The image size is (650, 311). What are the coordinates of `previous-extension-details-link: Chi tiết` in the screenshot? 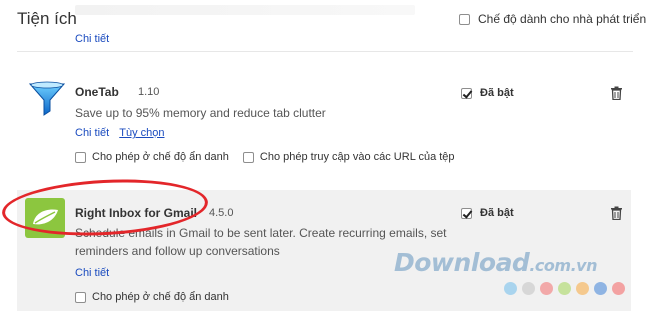 It's located at (92, 39).